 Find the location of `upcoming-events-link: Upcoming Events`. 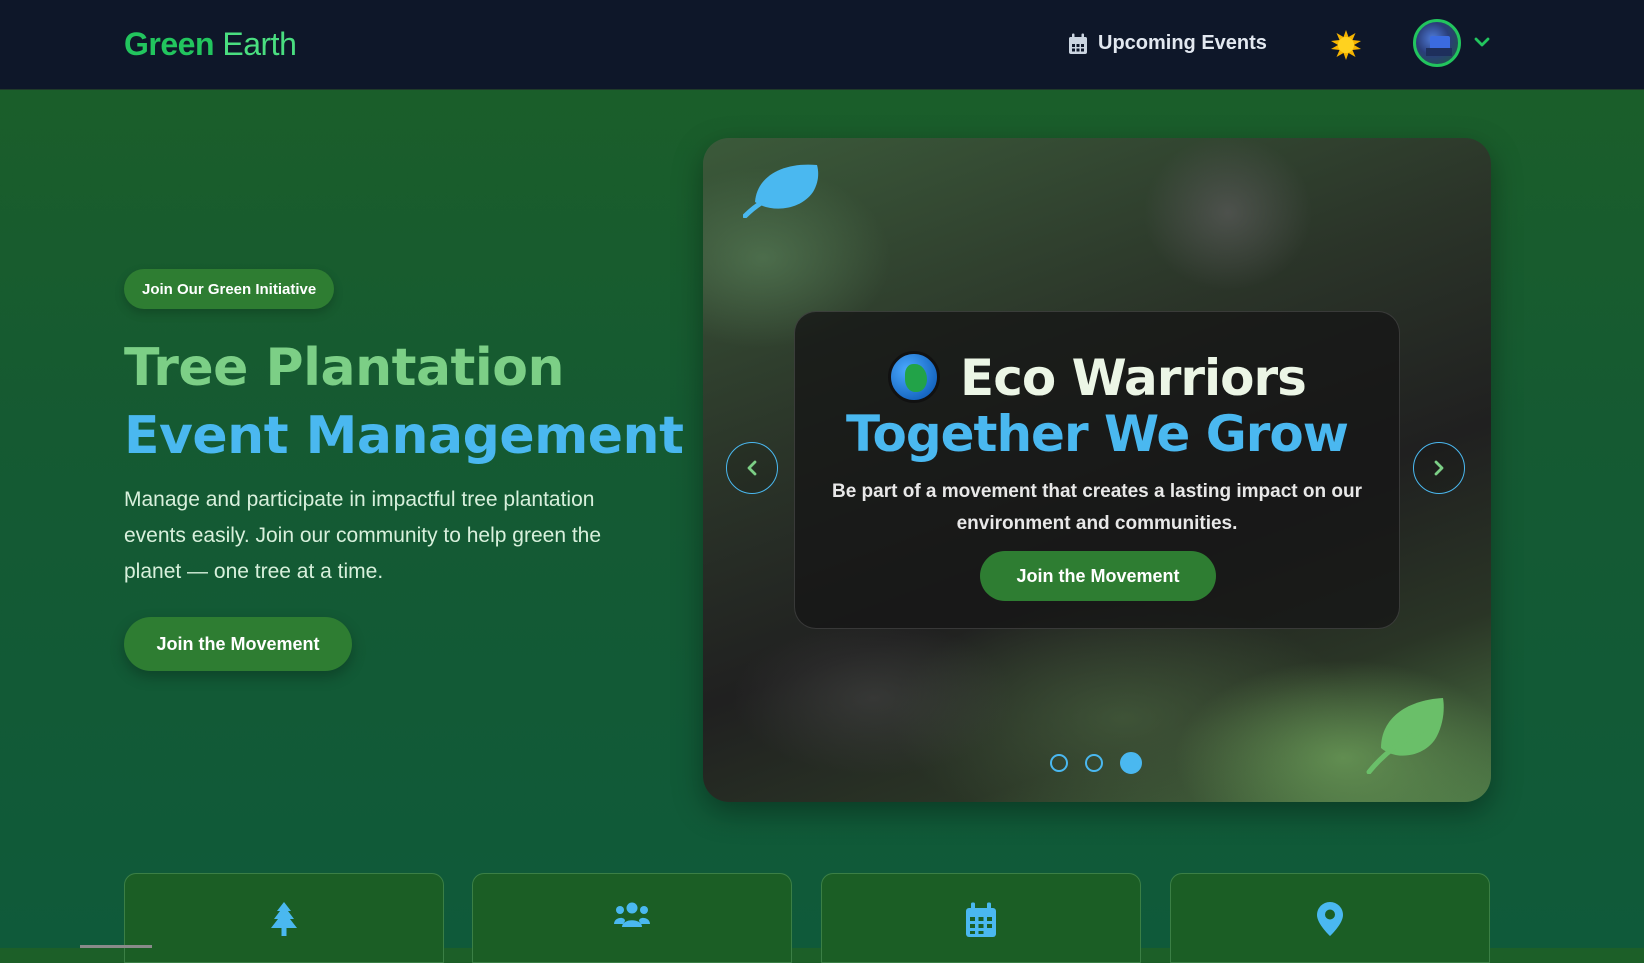

upcoming-events-link: Upcoming Events is located at coordinates (1167, 43).